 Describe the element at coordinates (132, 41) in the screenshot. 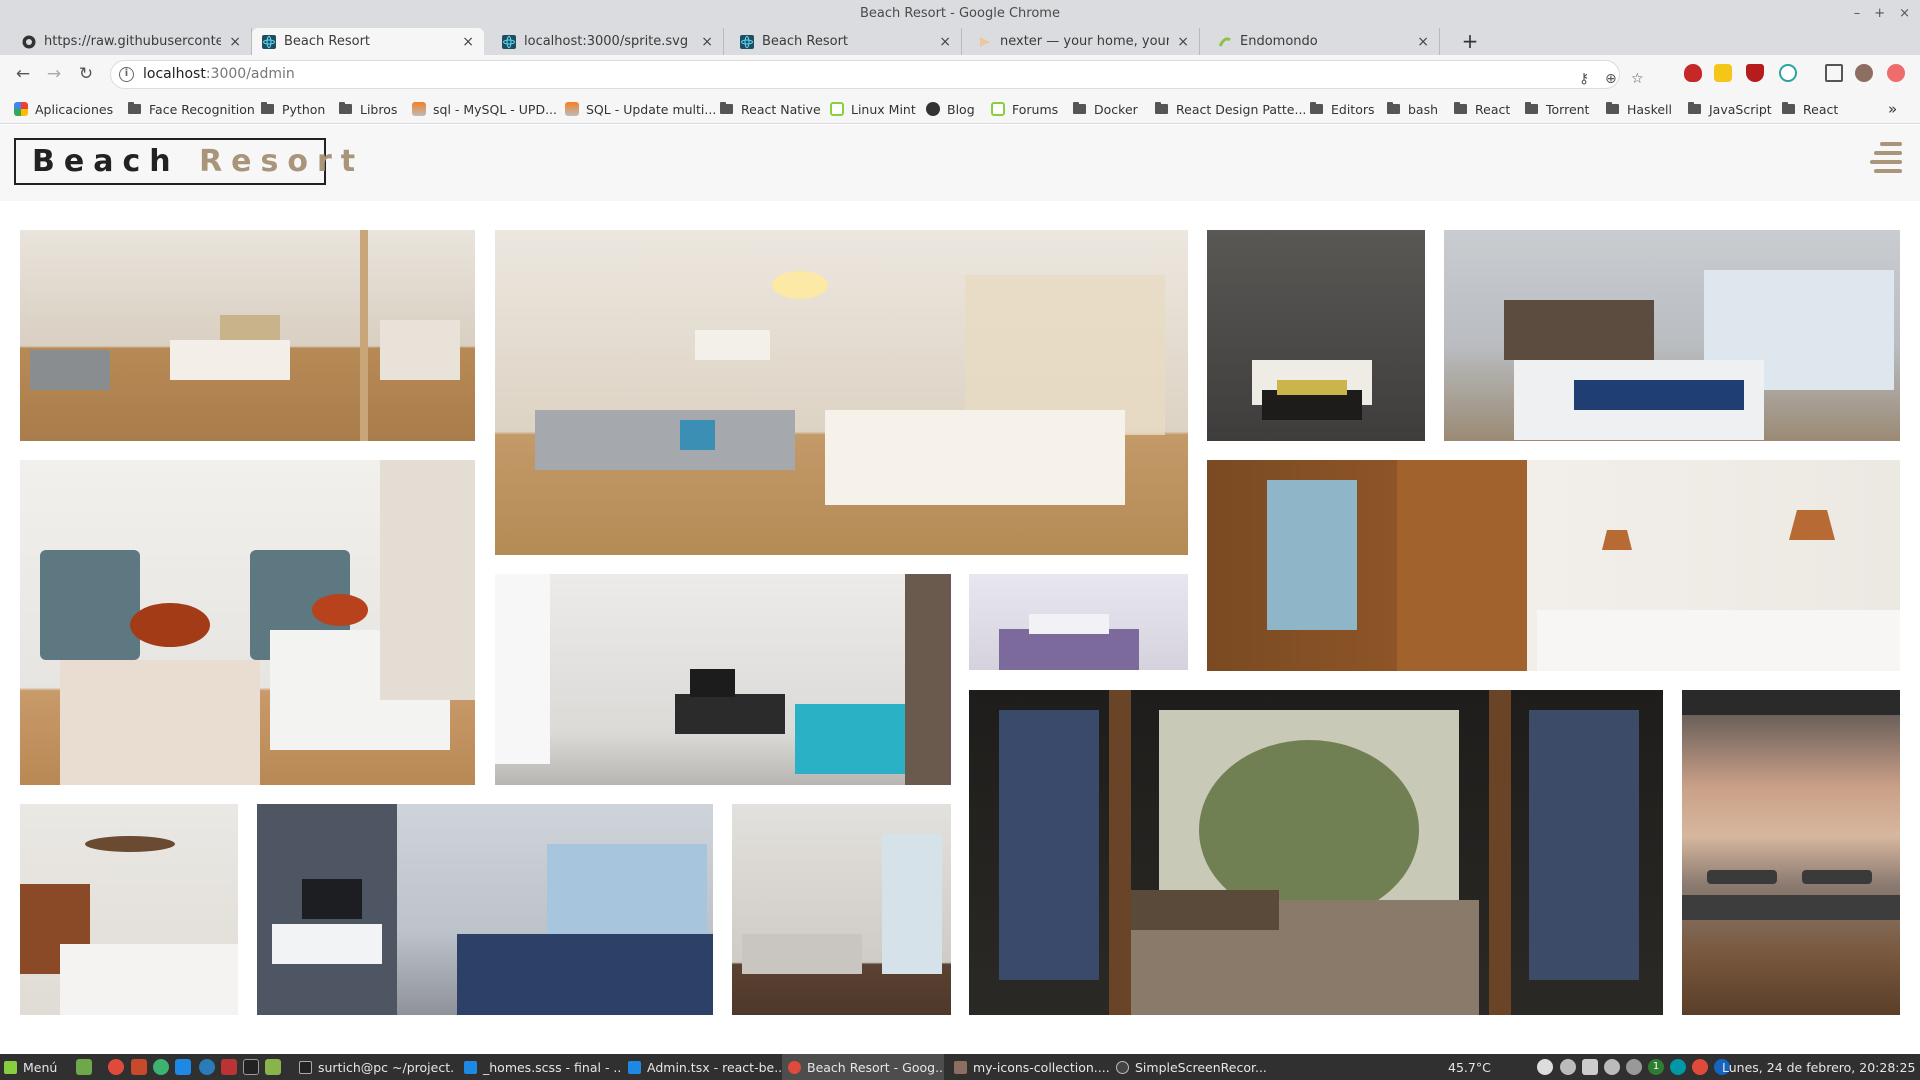

I see `tab-github-raw: https://raw.githubusercontent.c ×` at that location.